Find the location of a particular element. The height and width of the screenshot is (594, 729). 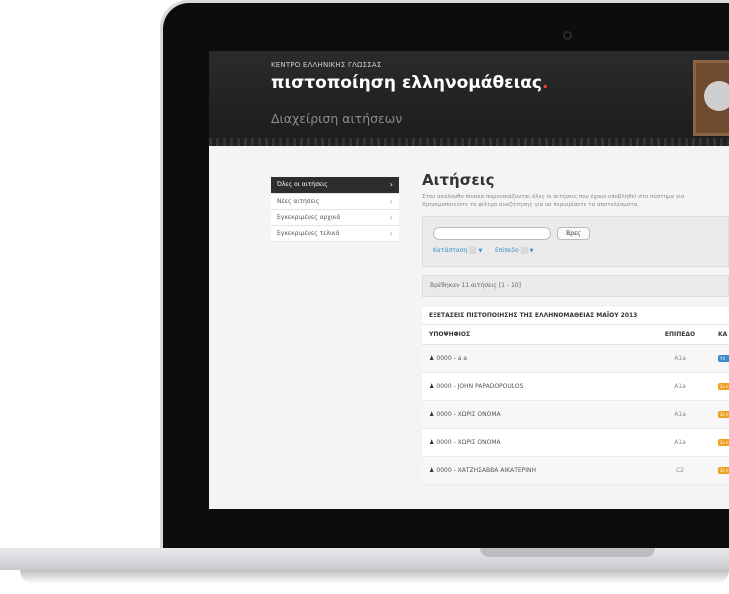

candidate-cell: ♟ 0000 - JOHN PAPADOPOULOS is located at coordinates (476, 386).